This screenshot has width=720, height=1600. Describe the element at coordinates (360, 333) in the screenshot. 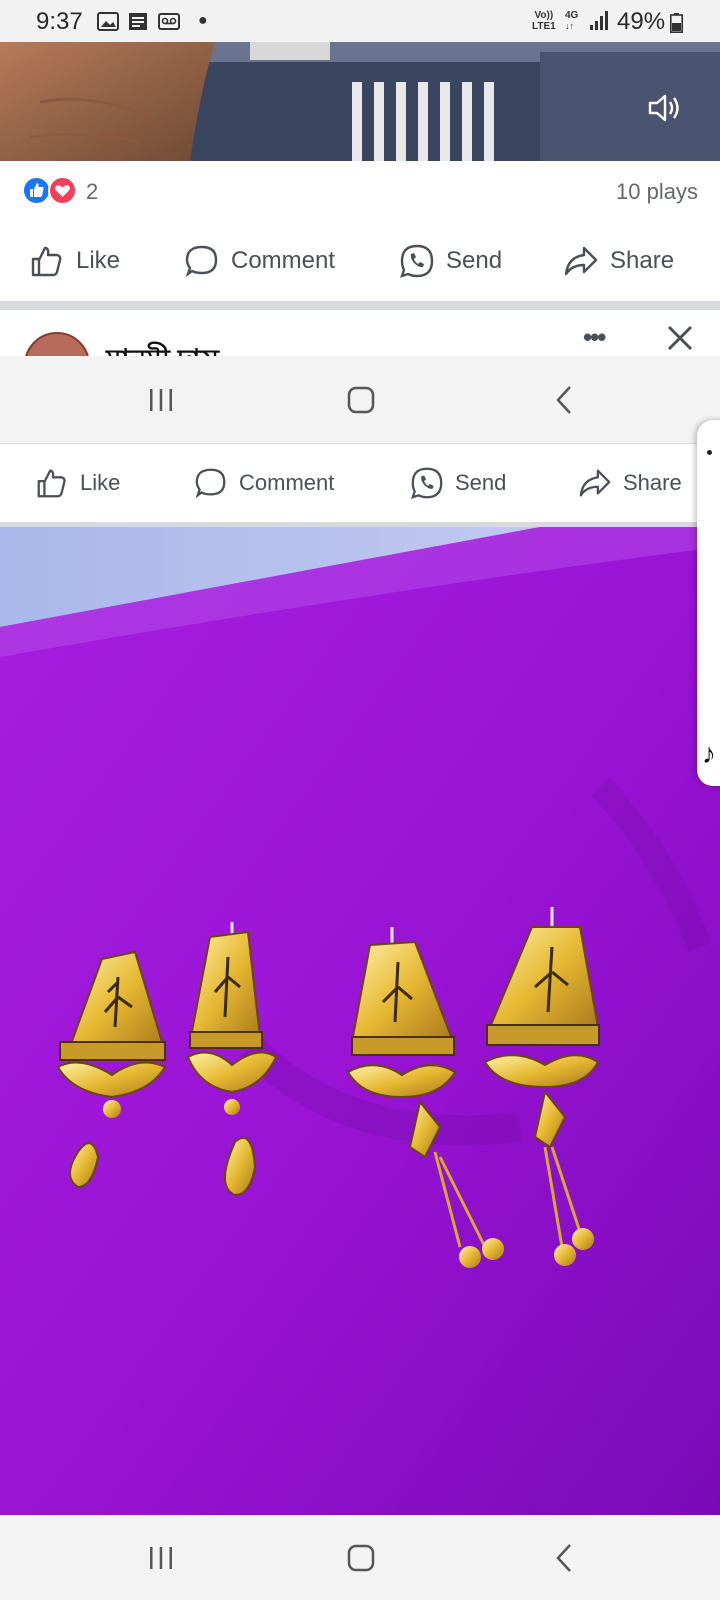

I see `post-header: মানমী দাস •••` at that location.